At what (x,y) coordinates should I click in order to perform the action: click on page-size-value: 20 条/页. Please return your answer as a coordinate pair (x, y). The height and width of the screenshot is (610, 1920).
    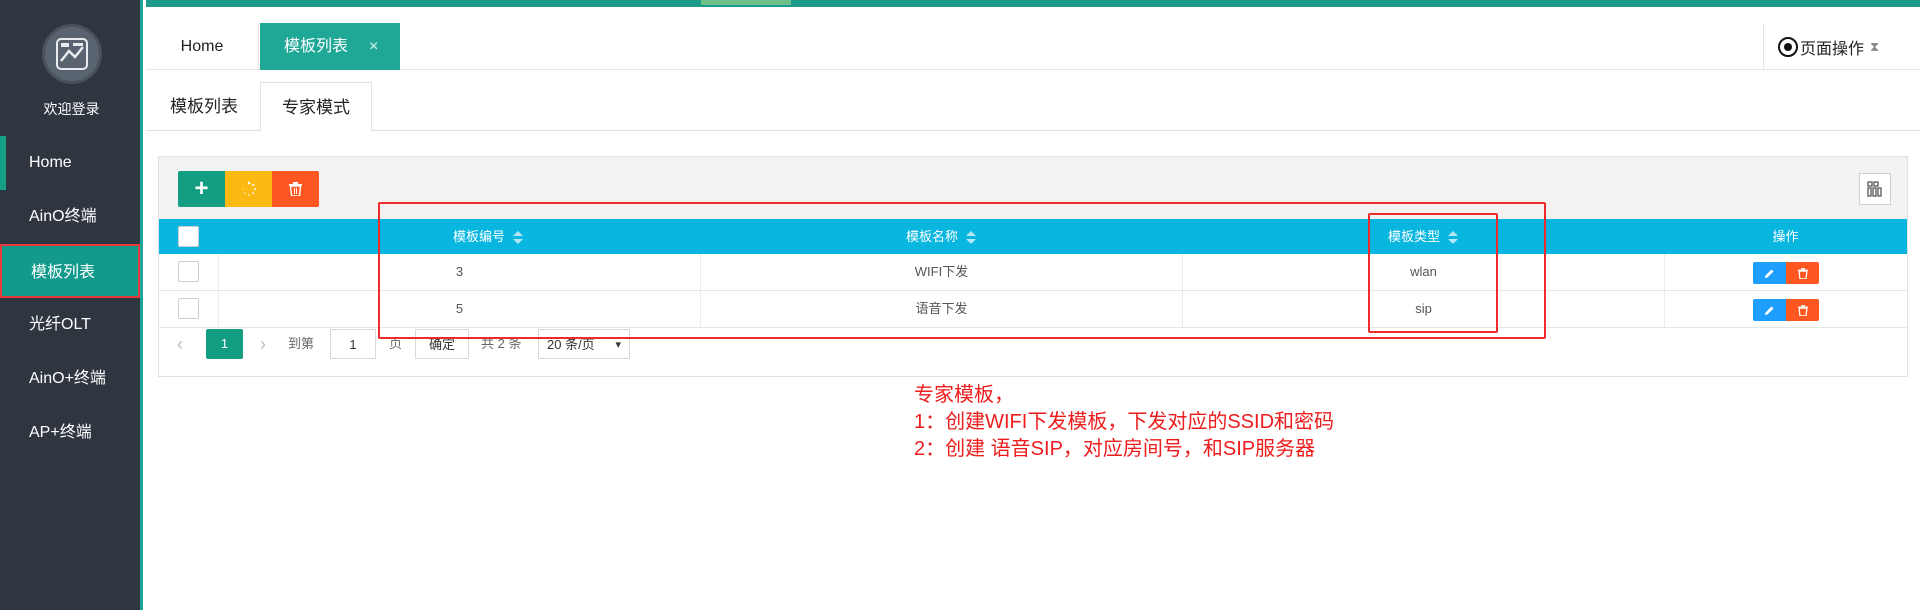
    Looking at the image, I should click on (571, 344).